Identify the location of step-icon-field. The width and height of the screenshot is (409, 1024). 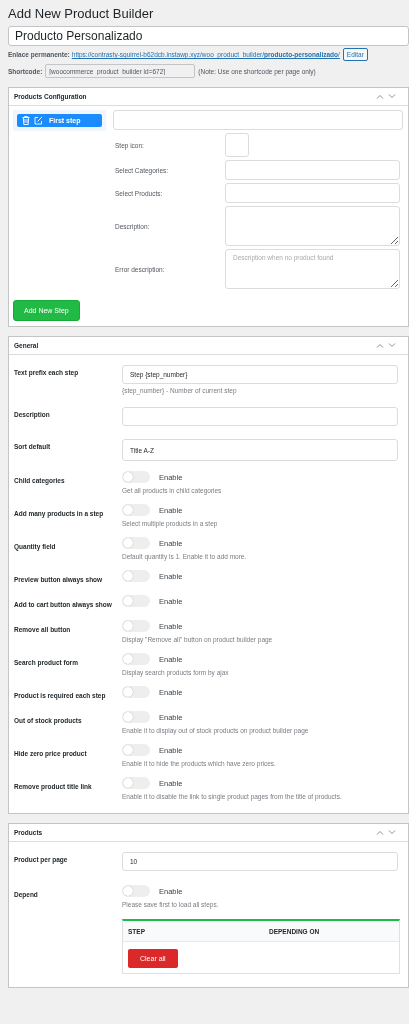
(237, 145).